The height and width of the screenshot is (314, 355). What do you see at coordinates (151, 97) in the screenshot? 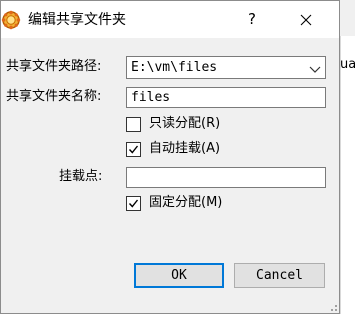
I see `folder-name-value: files` at bounding box center [151, 97].